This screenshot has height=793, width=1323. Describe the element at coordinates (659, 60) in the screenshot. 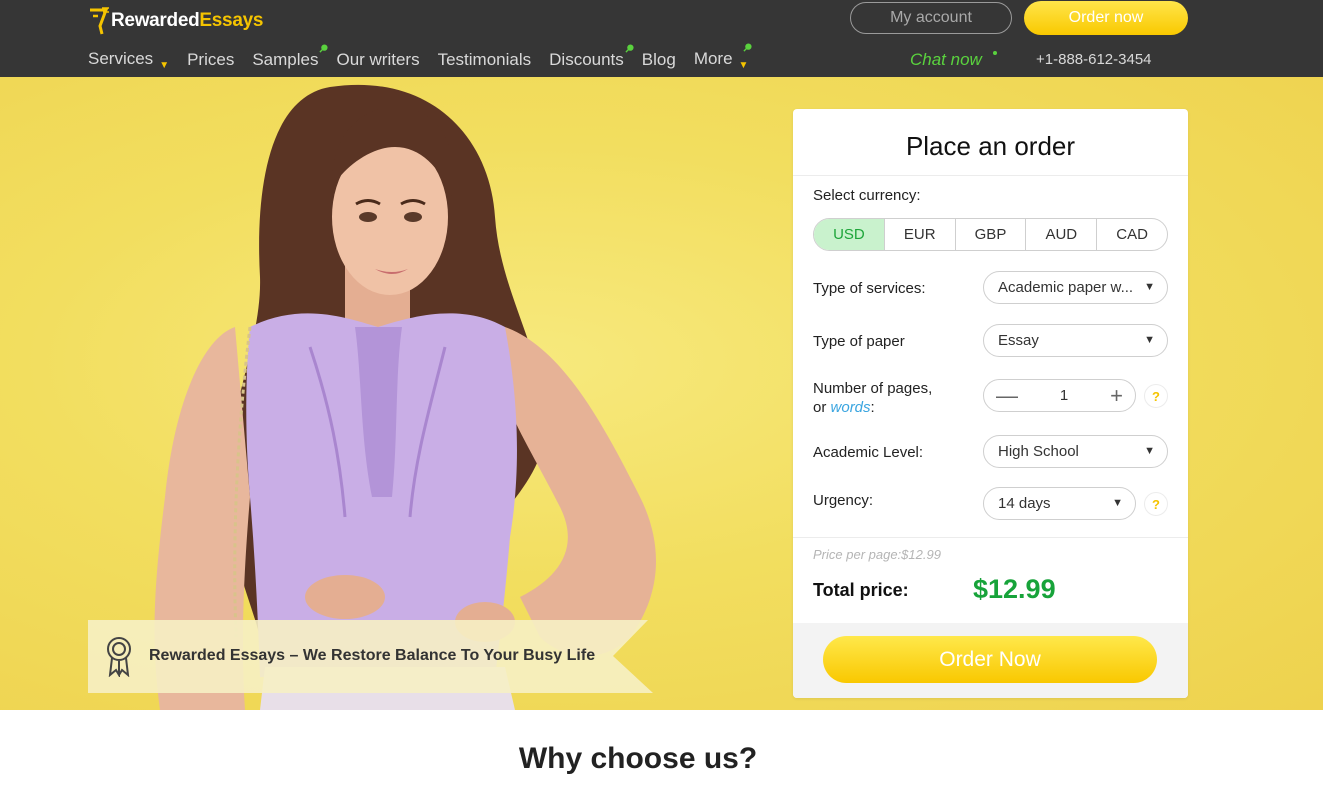

I see `nav-blog: Blog` at that location.